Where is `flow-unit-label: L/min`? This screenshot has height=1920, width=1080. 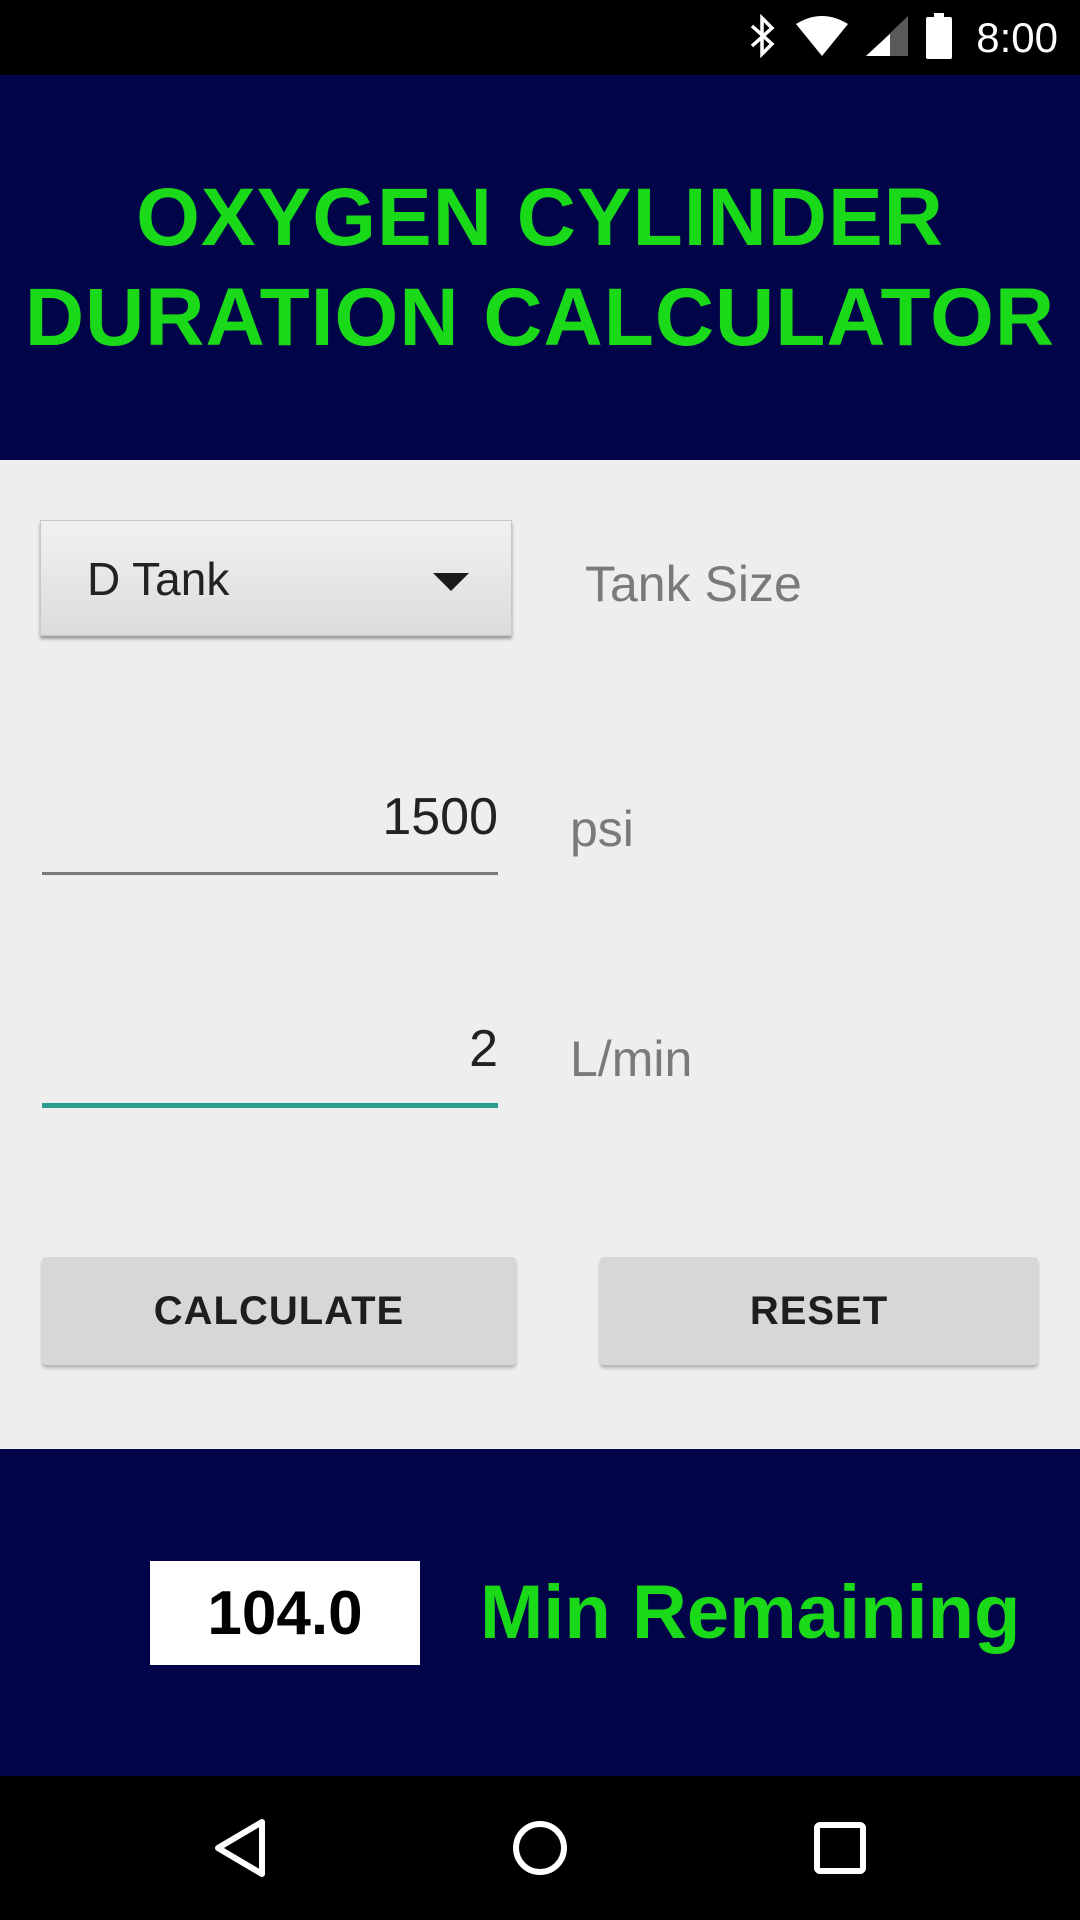 flow-unit-label: L/min is located at coordinates (631, 1059).